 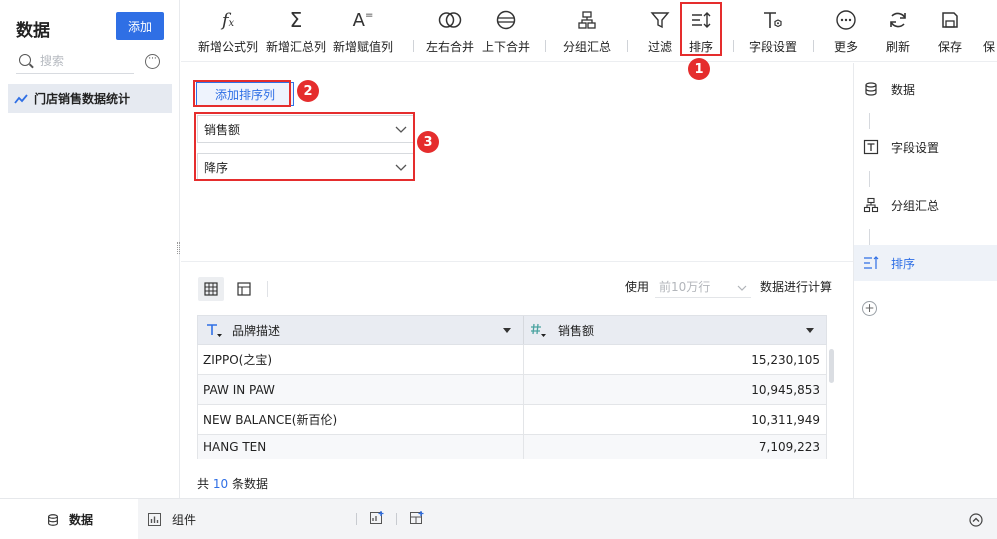 What do you see at coordinates (377, 518) in the screenshot?
I see `add-component-icon` at bounding box center [377, 518].